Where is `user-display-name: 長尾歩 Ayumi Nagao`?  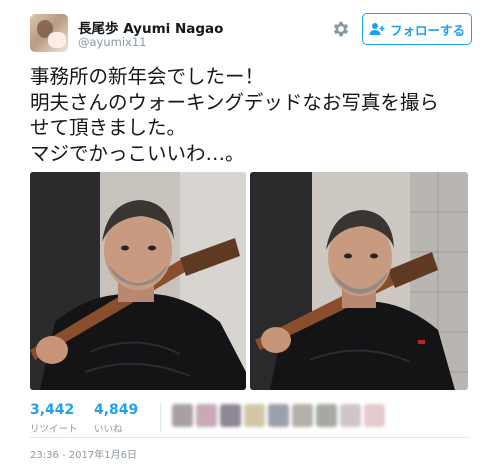
user-display-name: 長尾歩 Ayumi Nagao is located at coordinates (150, 27).